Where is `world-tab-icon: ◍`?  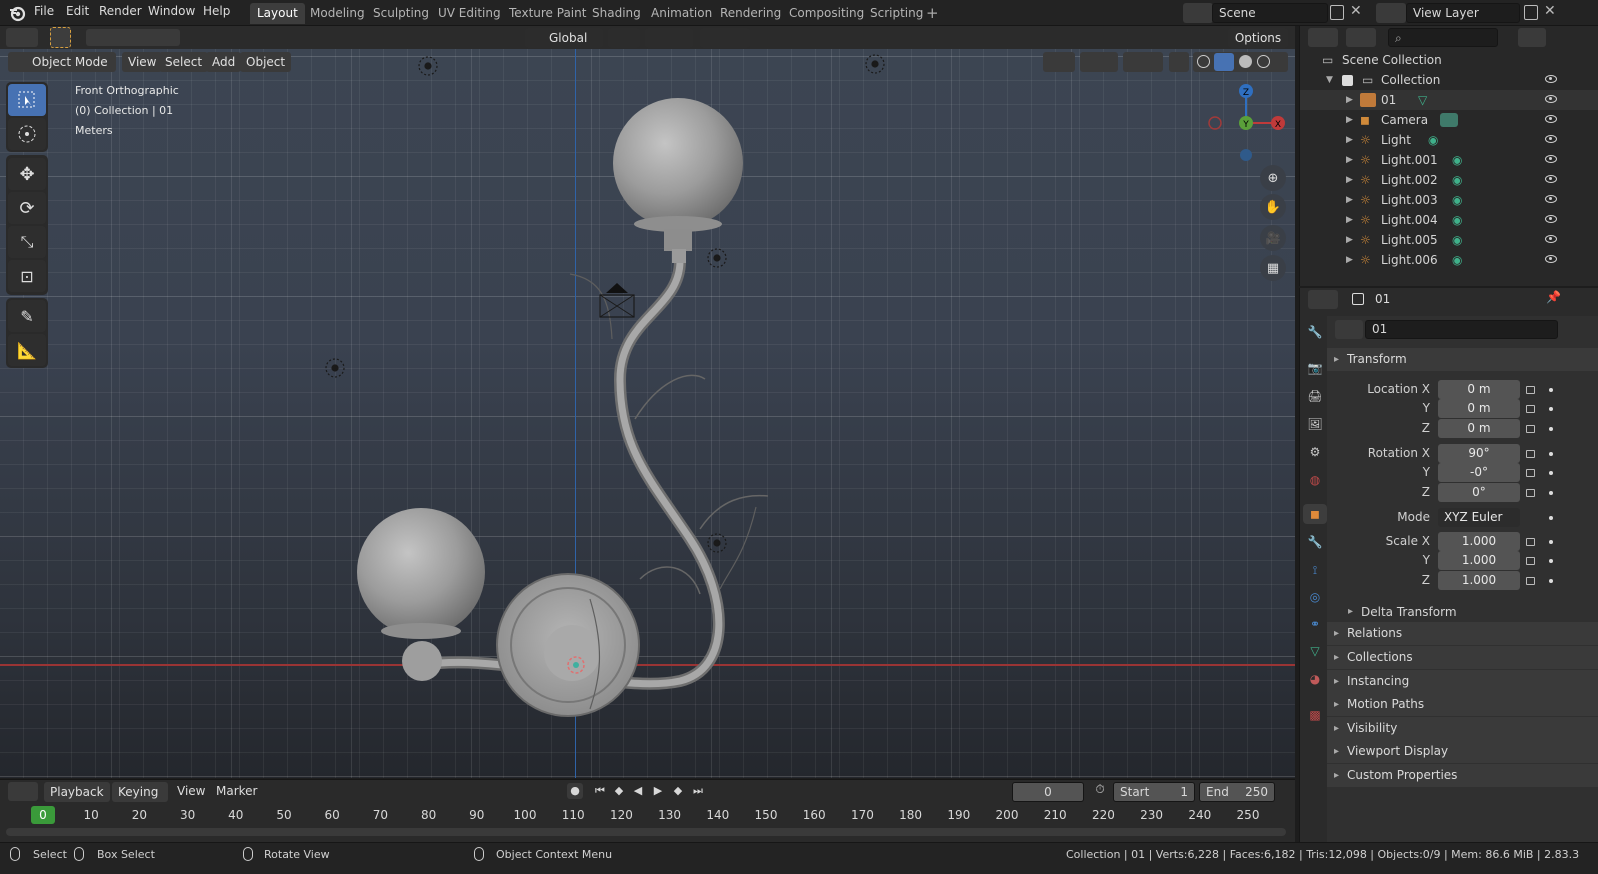 world-tab-icon: ◍ is located at coordinates (1315, 480).